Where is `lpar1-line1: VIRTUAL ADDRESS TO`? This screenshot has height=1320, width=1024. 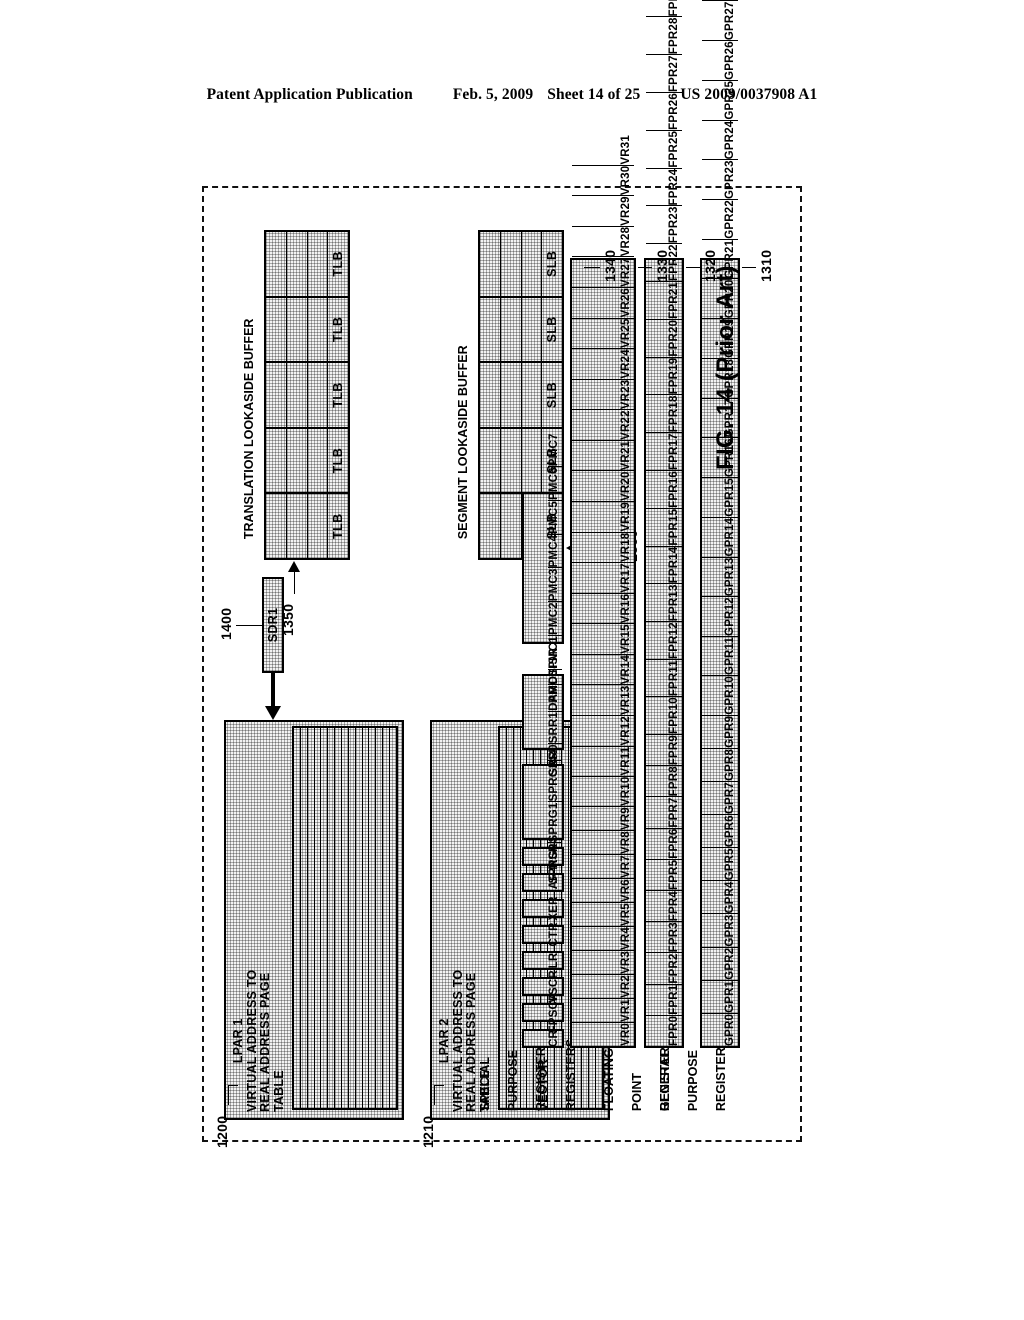 lpar1-line1: VIRTUAL ADDRESS TO is located at coordinates (251, 1040).